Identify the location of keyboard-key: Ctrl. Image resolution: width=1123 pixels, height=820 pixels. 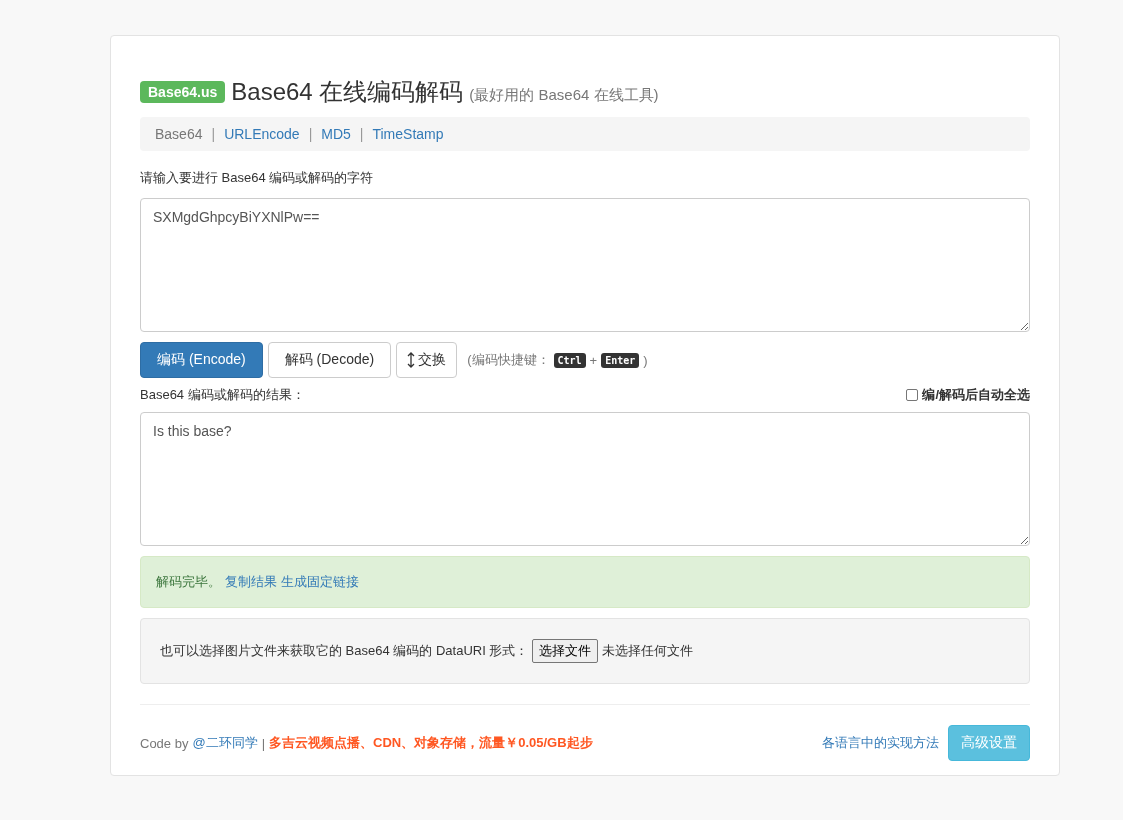
(569, 360).